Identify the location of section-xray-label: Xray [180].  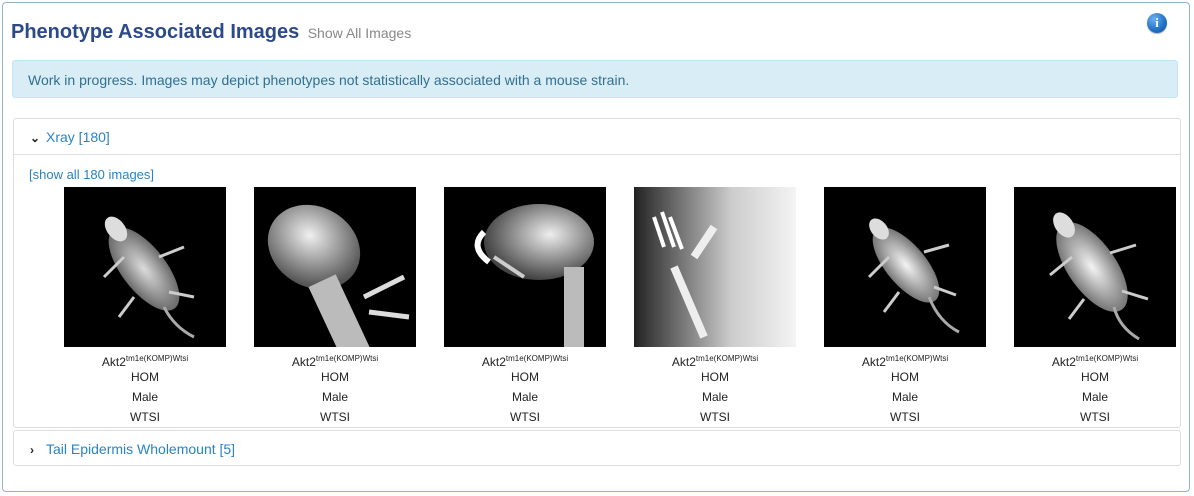
(78, 137).